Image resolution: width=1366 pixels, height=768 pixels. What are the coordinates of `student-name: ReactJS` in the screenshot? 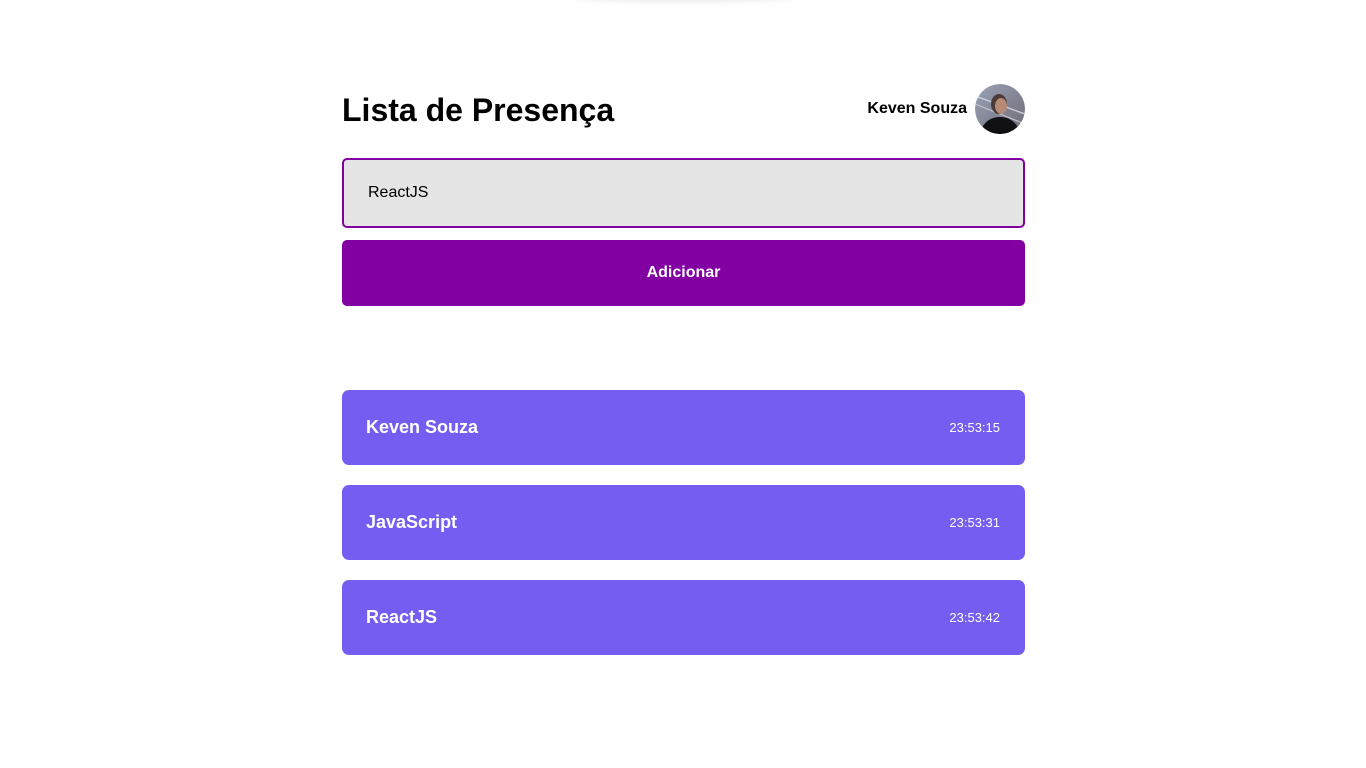 It's located at (402, 617).